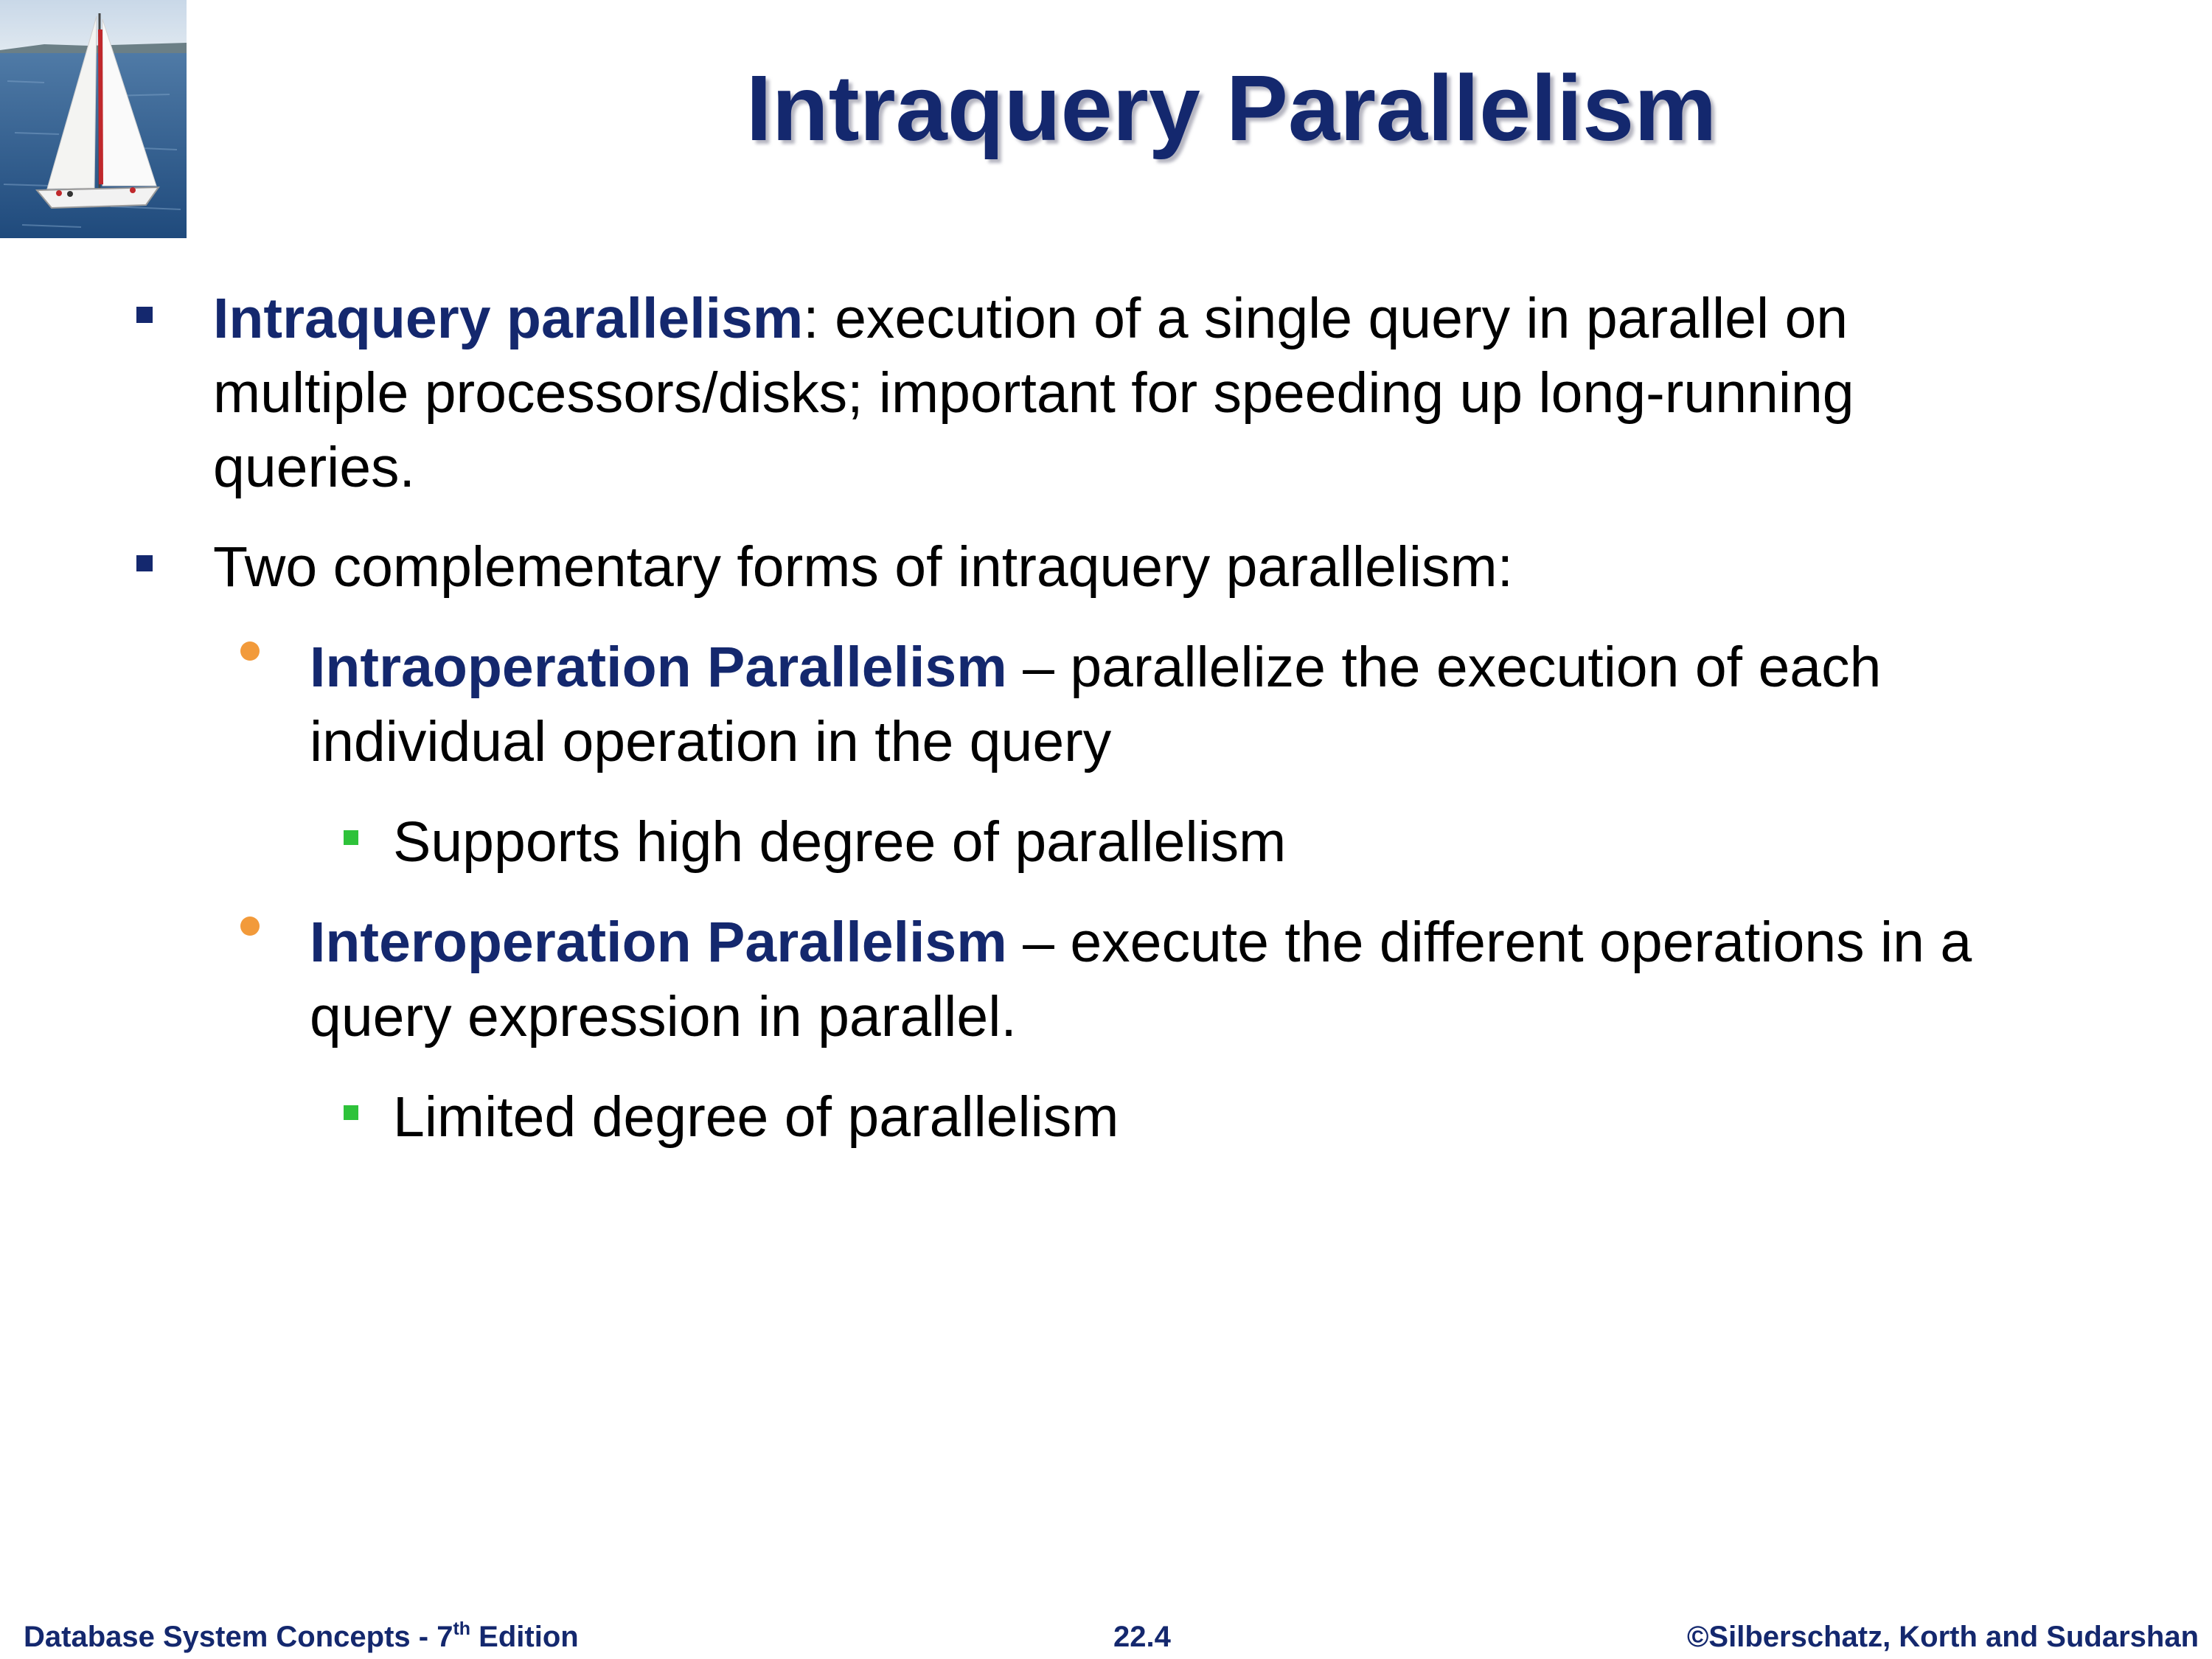 This screenshot has height=1659, width=2212. I want to click on term-intraoperation-parallelism: Intraoperation Parallelism, so click(658, 667).